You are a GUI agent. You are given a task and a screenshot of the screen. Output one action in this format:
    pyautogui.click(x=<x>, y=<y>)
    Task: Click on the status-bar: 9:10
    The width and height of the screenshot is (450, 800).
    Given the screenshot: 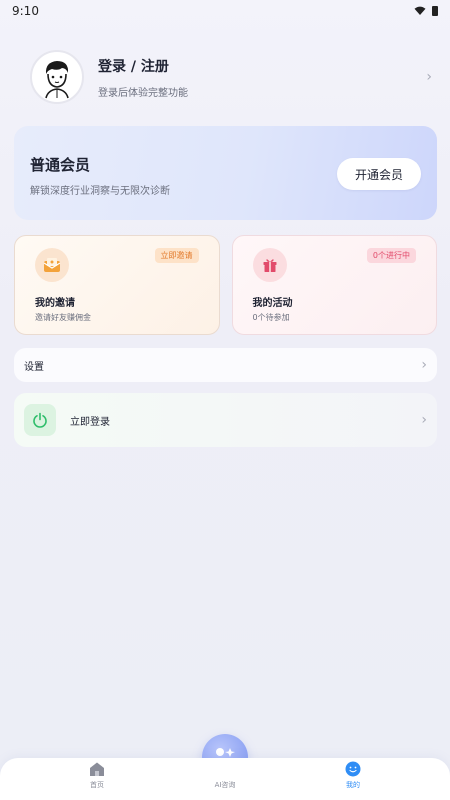 What is the action you would take?
    pyautogui.click(x=225, y=11)
    